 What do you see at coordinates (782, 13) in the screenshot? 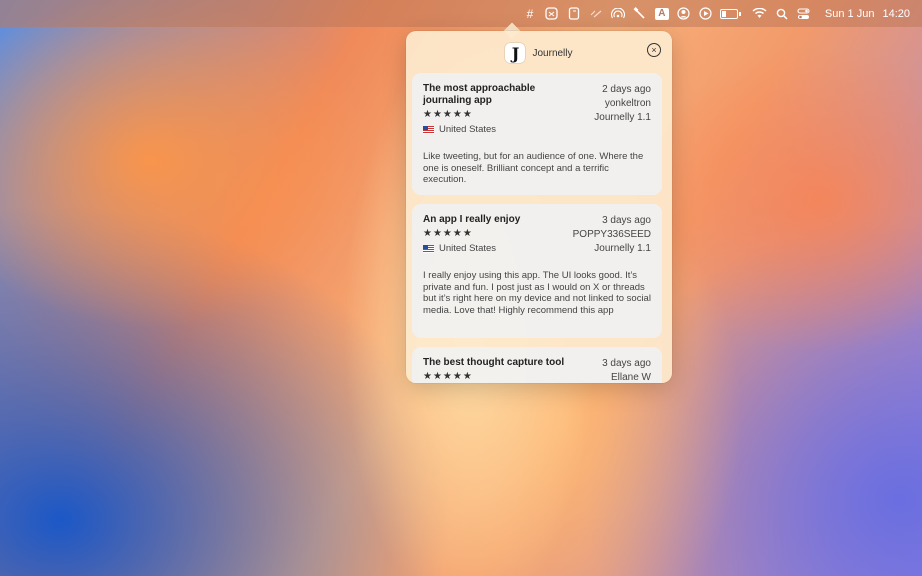
I see `search-icon` at bounding box center [782, 13].